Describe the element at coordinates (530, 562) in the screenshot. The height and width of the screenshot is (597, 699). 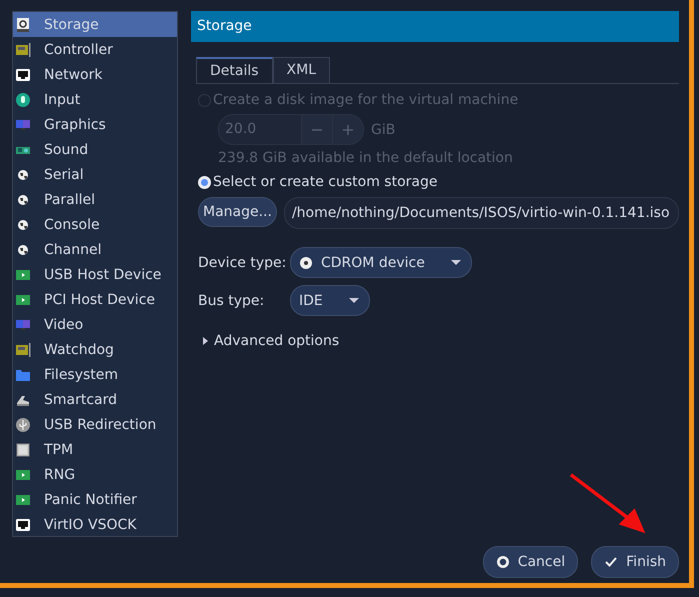
I see `cancel-button: Cancel` at that location.